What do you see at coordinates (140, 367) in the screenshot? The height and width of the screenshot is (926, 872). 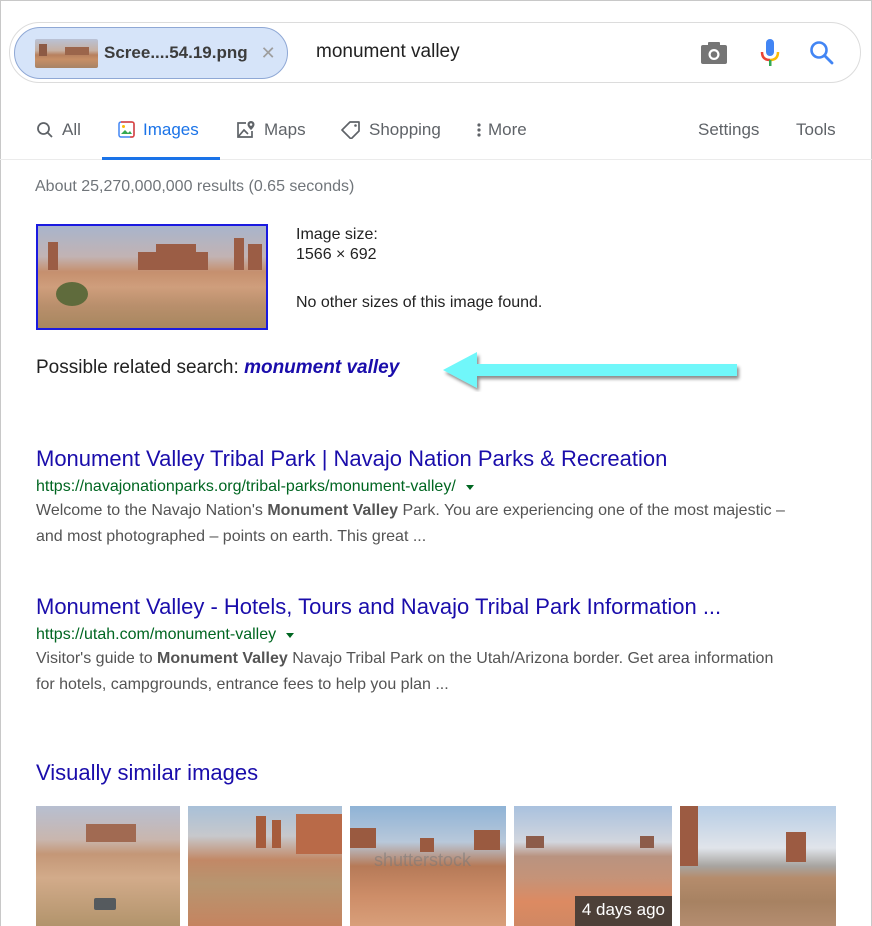 I see `related-search-label: Possible related search:` at bounding box center [140, 367].